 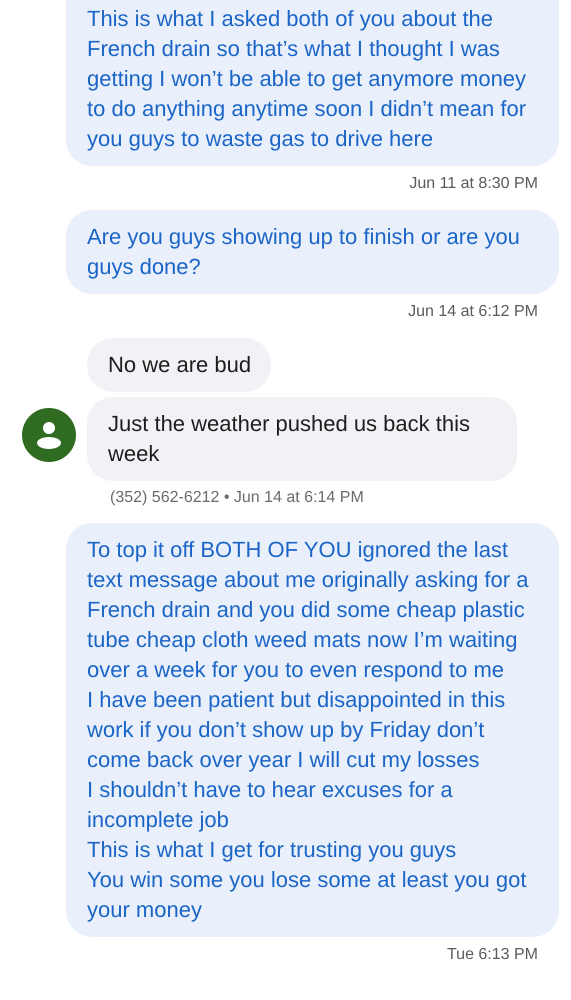 I want to click on message-timestamp: Jun 11 at 8:30 PM, so click(x=473, y=184).